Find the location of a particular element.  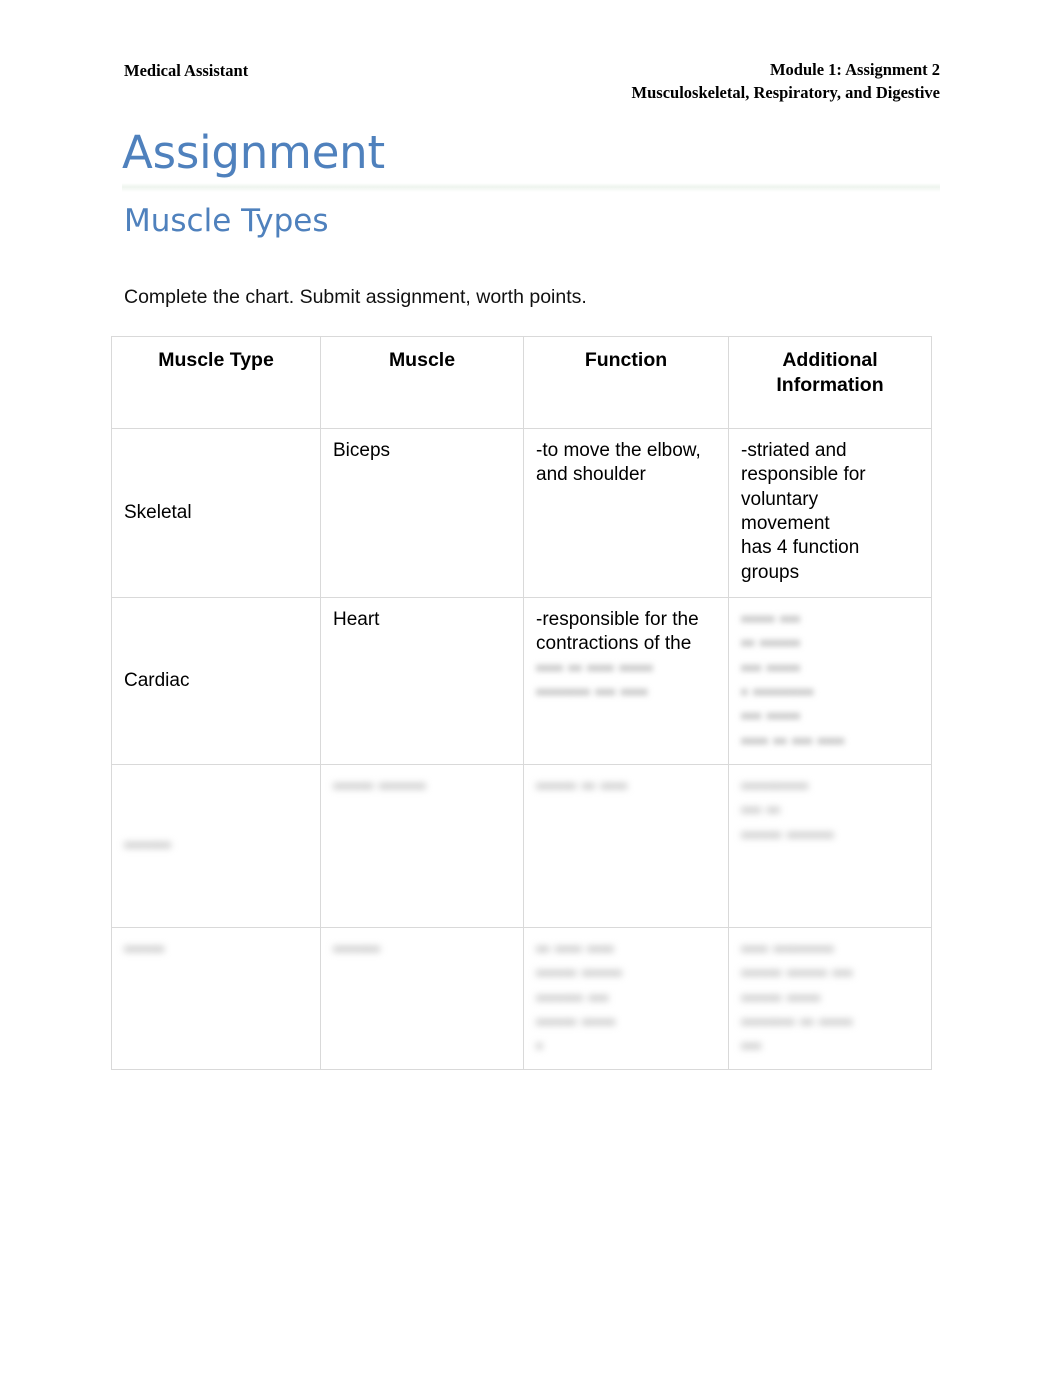

additional-info-line-redacted: ▪▪▪▪ ▪▪ ▪▪▪ ▪▪▪▪ is located at coordinates (793, 741).